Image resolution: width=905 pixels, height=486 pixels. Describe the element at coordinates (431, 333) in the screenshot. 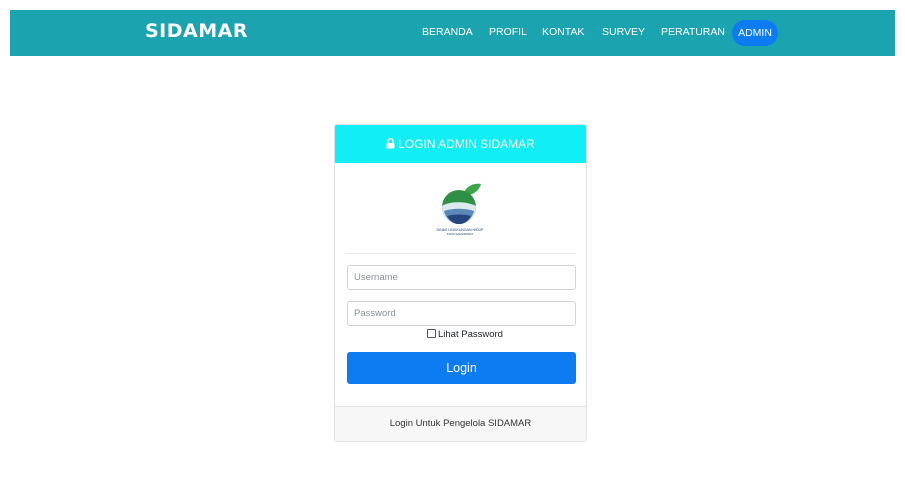

I see `show-password-checkbox` at that location.